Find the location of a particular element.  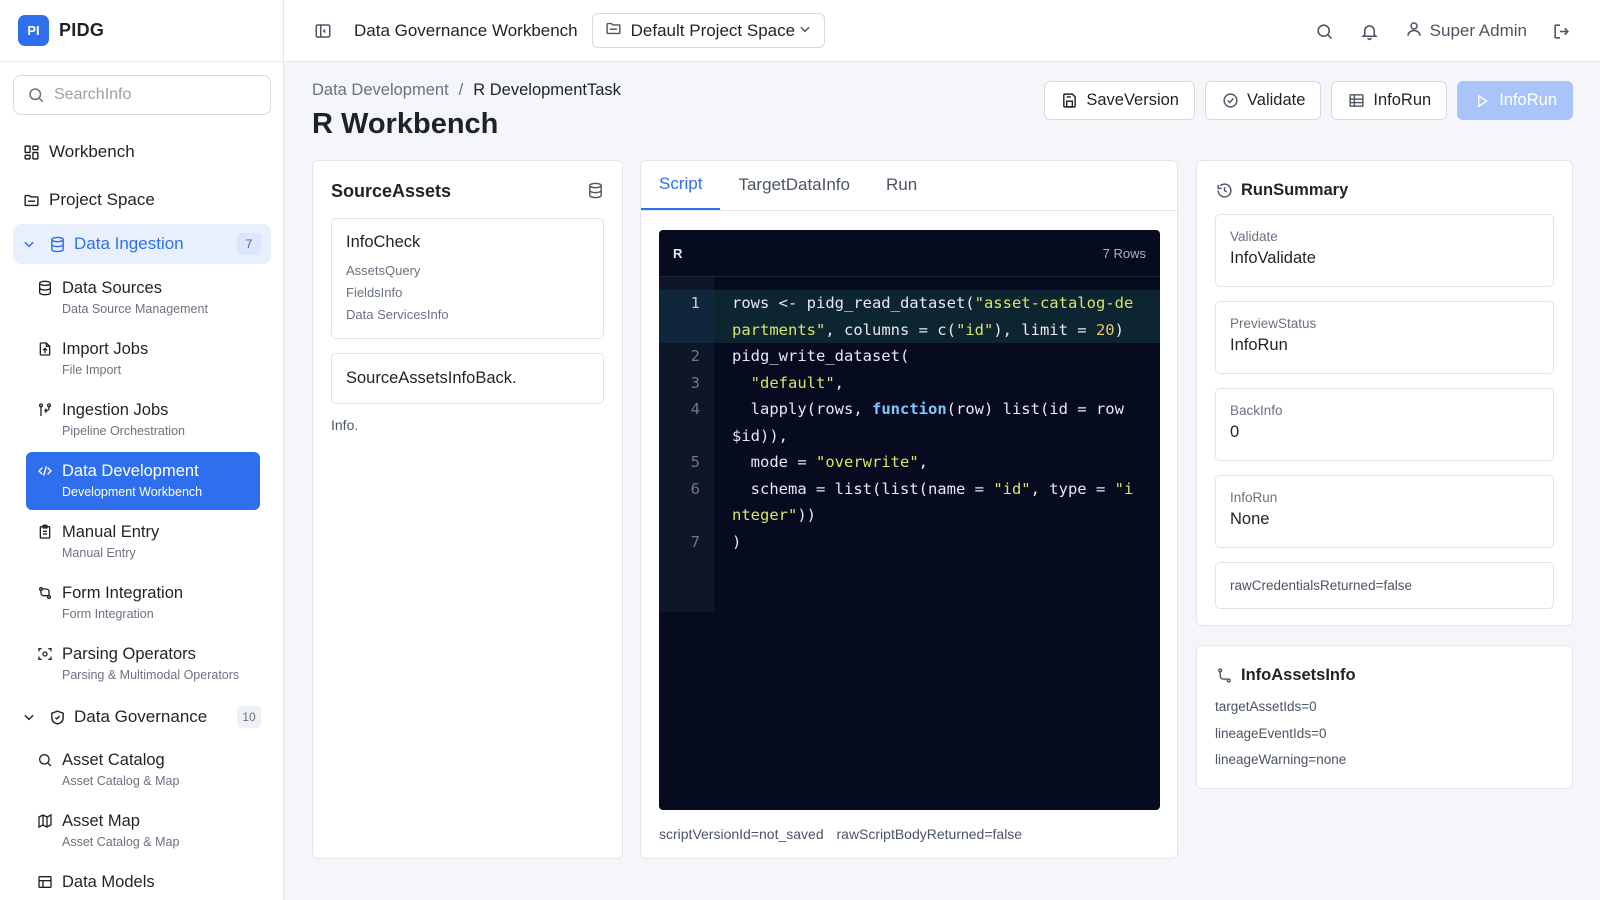

stat-info-run: InfoRun None is located at coordinates (1384, 511).